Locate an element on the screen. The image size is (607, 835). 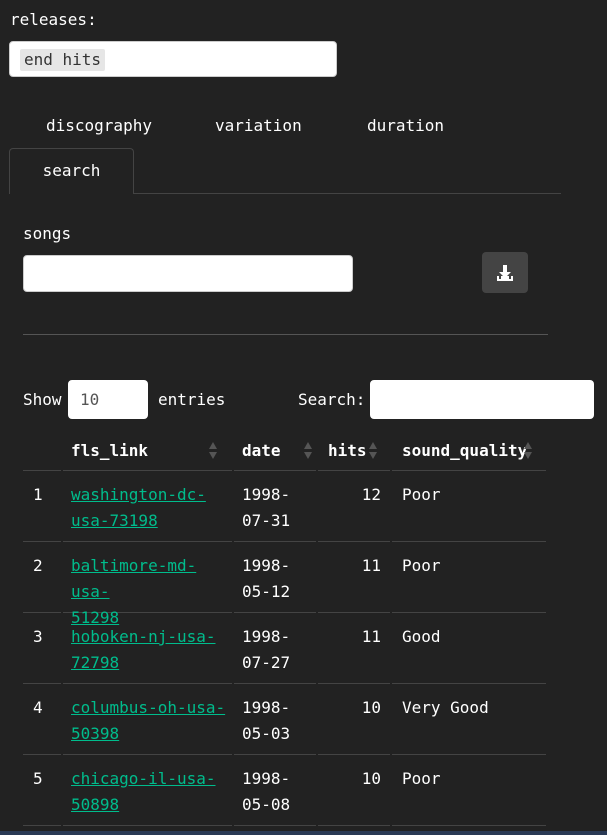
column-header-label: fls_link is located at coordinates (110, 450).